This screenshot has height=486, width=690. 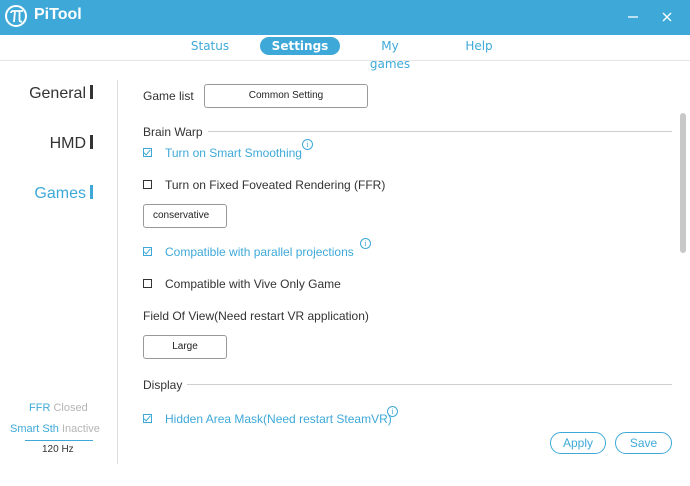 What do you see at coordinates (58, 449) in the screenshot?
I see `refresh-rate: 120 Hz` at bounding box center [58, 449].